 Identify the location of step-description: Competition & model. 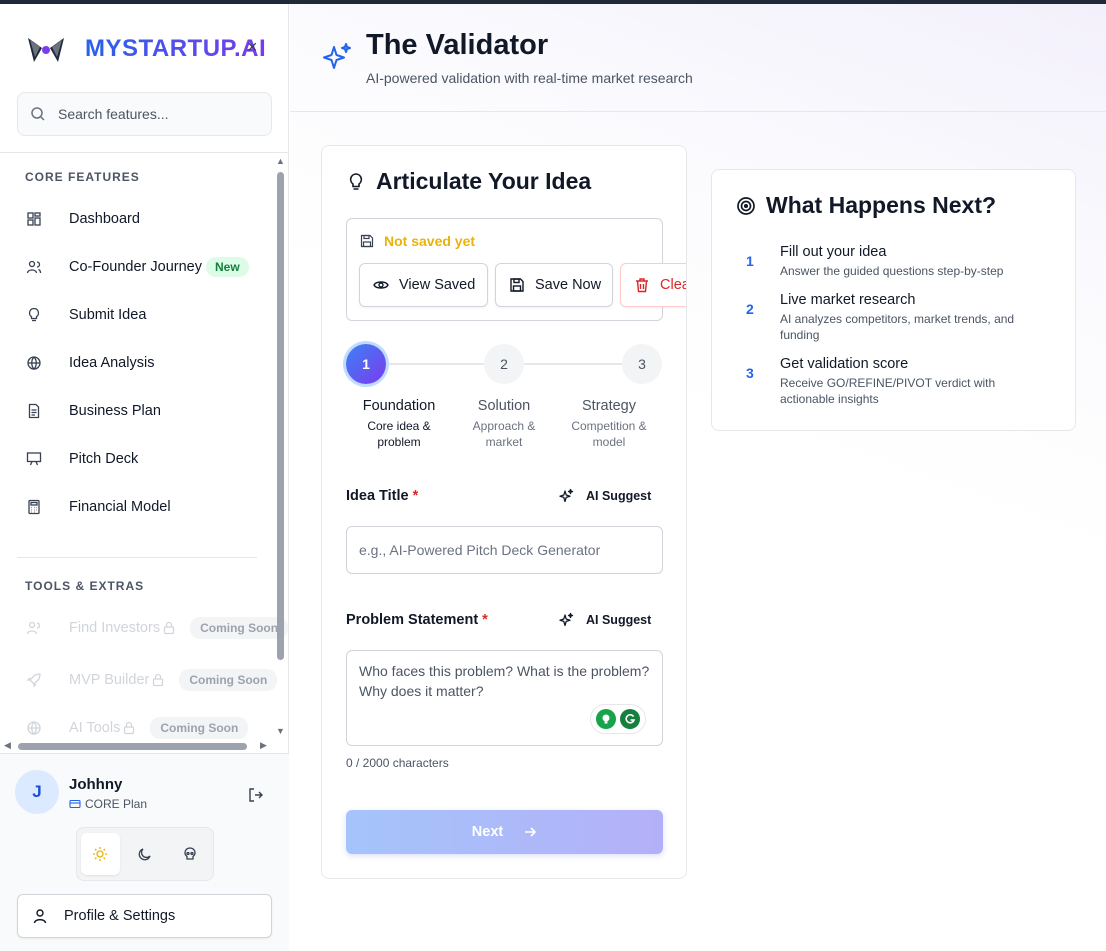
(609, 434).